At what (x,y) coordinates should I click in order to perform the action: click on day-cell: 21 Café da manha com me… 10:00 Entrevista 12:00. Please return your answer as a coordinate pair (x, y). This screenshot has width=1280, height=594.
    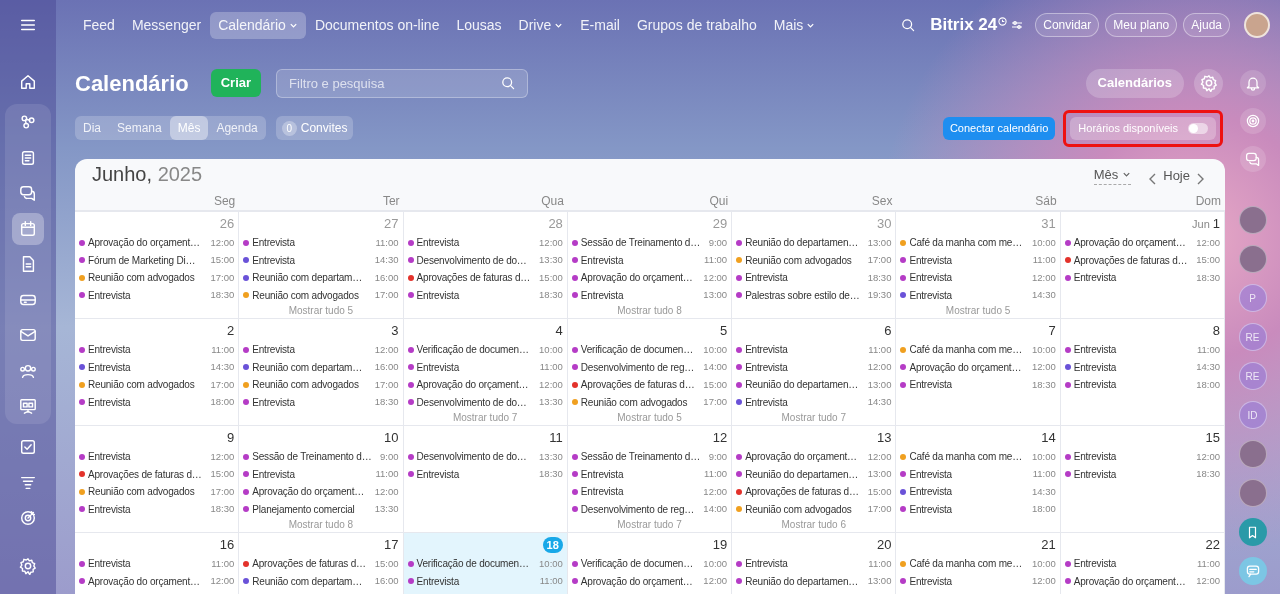
    Looking at the image, I should click on (978, 563).